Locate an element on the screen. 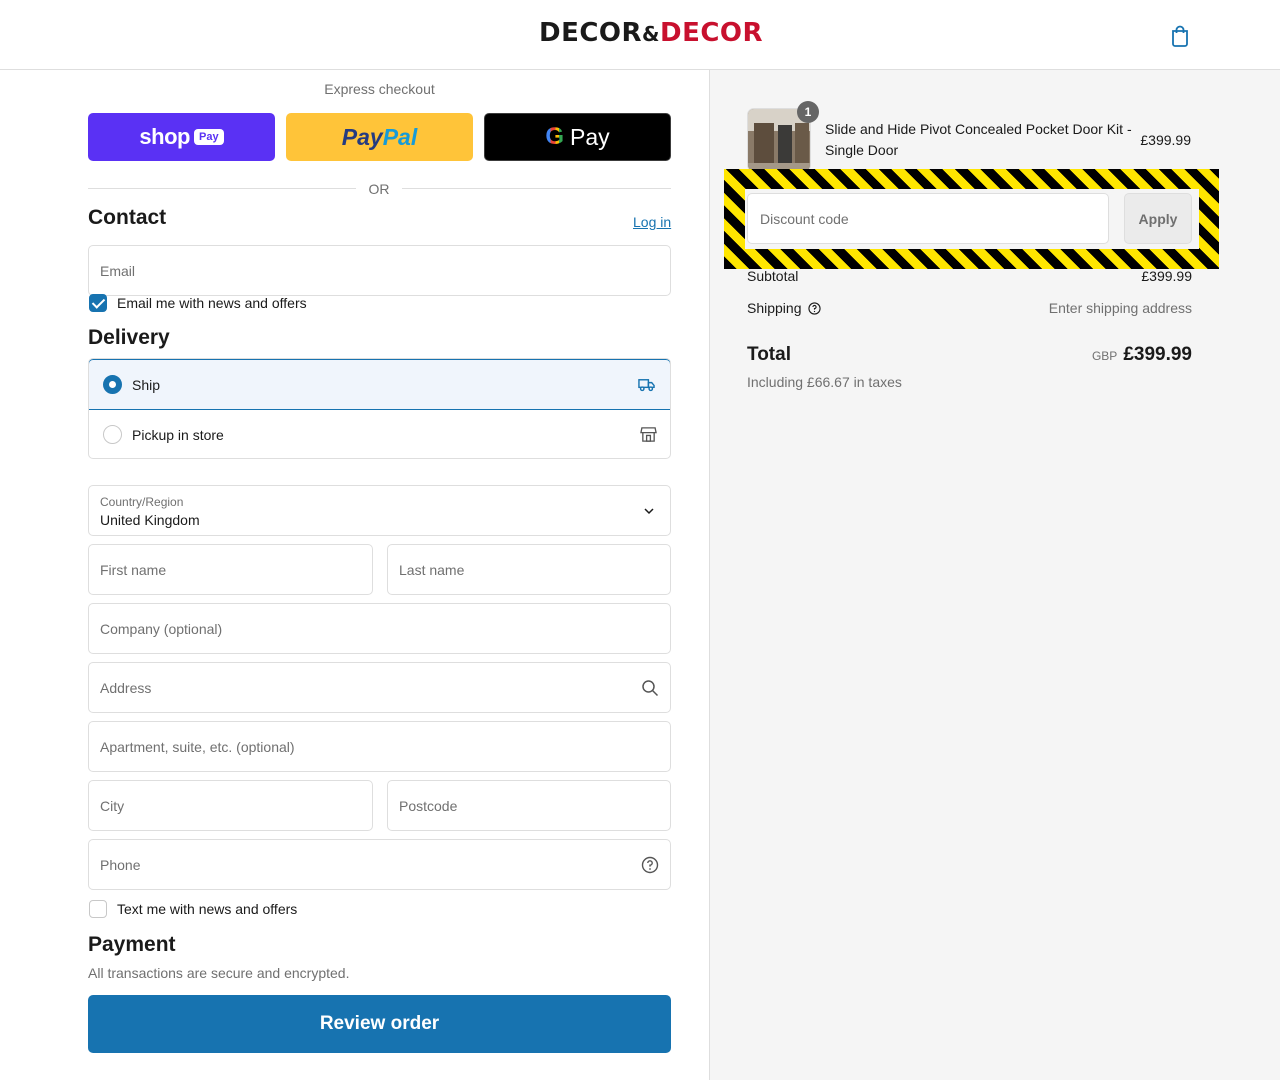 This screenshot has height=1080, width=1280. email-news-checkbox: Email me with news and offers is located at coordinates (198, 303).